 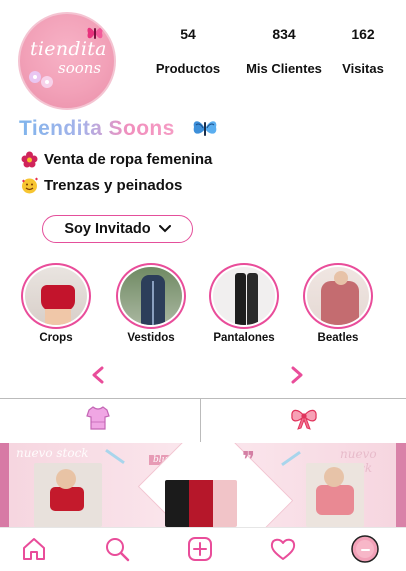 I want to click on banner-stripe-left, so click(x=4, y=485).